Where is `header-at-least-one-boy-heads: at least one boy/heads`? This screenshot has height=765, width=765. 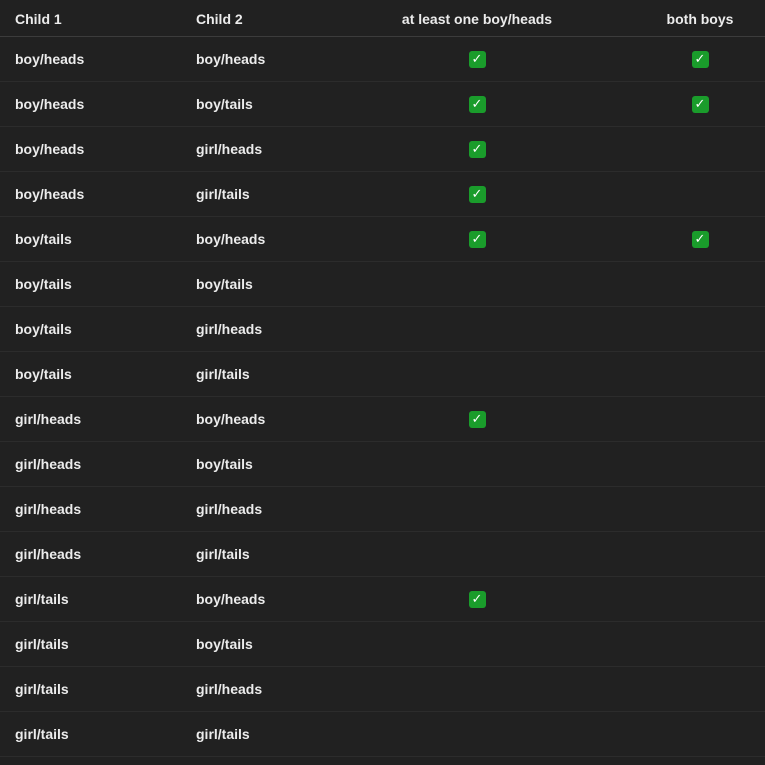 header-at-least-one-boy-heads: at least one boy/heads is located at coordinates (477, 19).